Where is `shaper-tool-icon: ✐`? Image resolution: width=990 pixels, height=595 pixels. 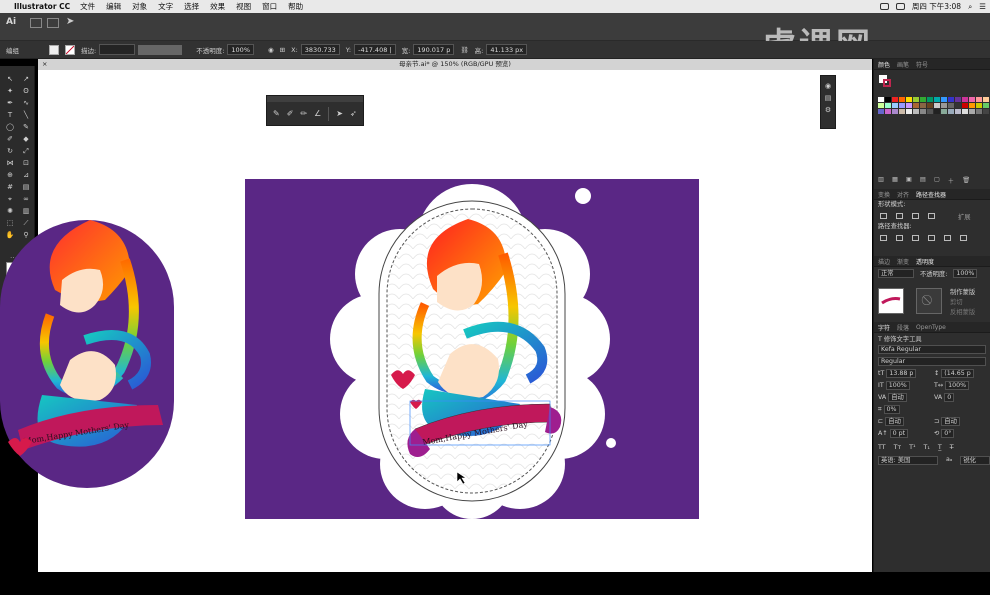 shaper-tool-icon: ✐ is located at coordinates (10, 139).